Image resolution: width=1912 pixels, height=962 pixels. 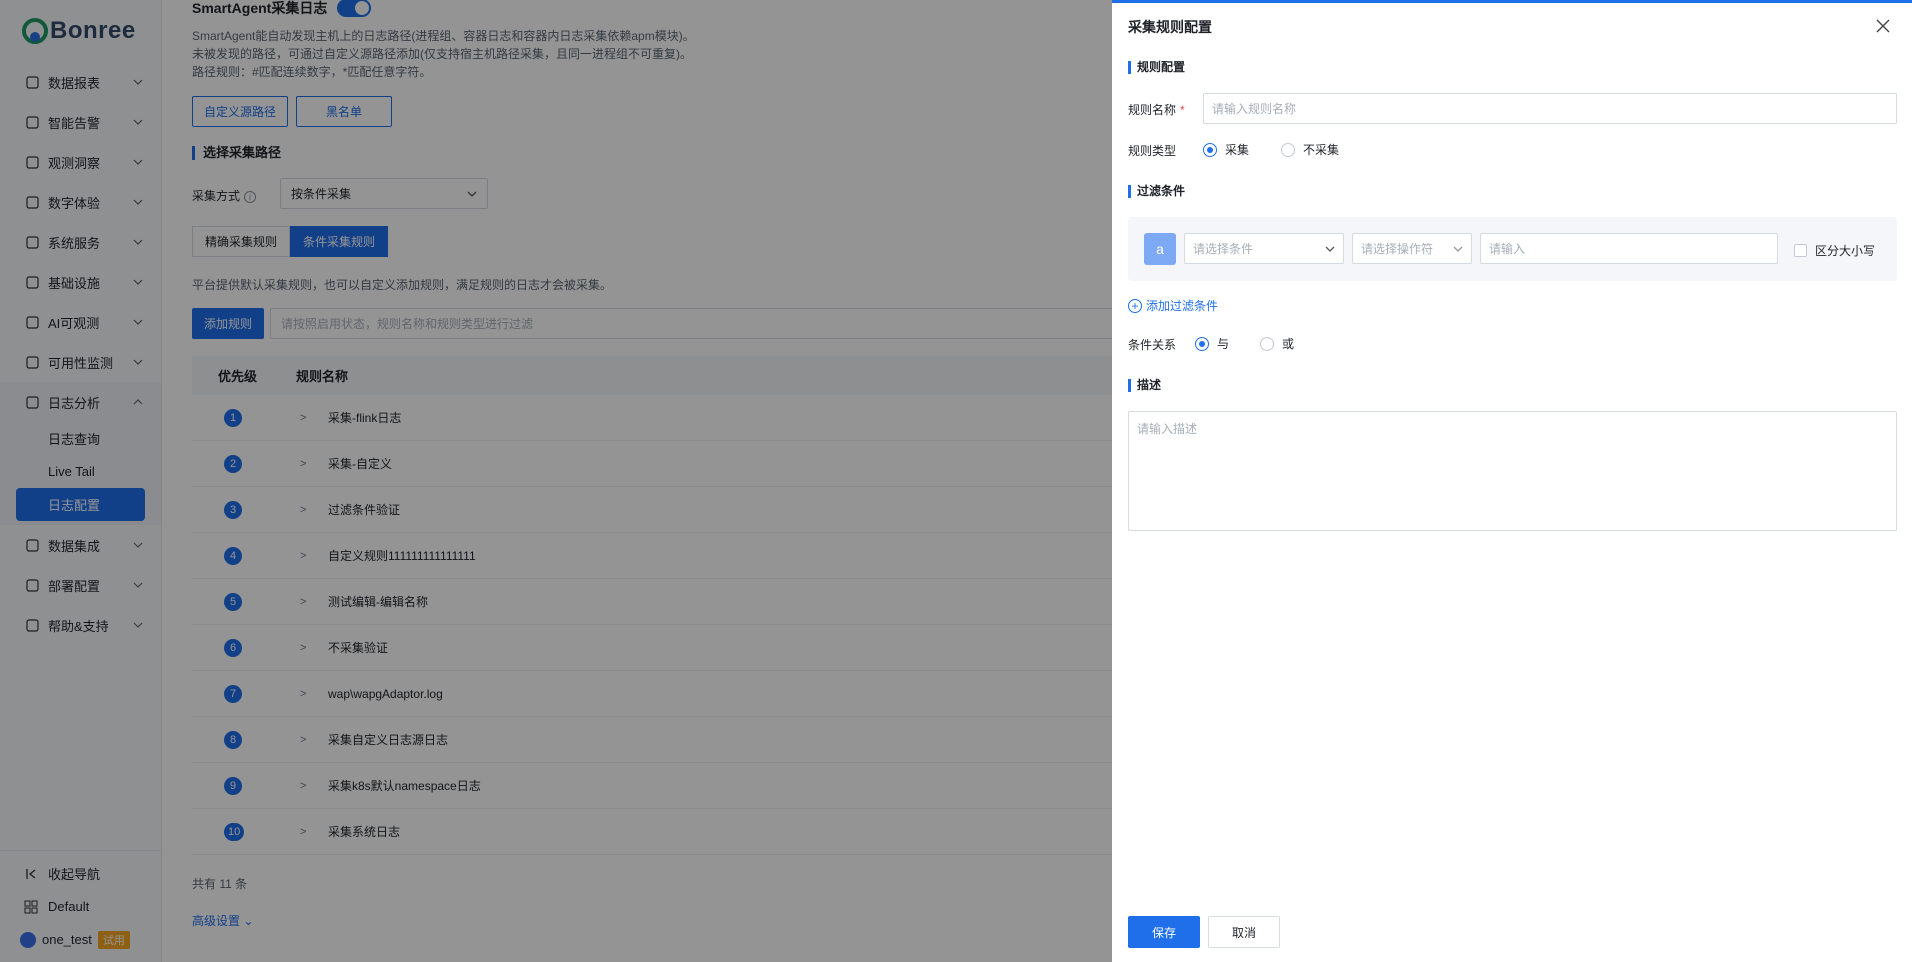 I want to click on condition-select: 请选择条件, so click(x=1264, y=248).